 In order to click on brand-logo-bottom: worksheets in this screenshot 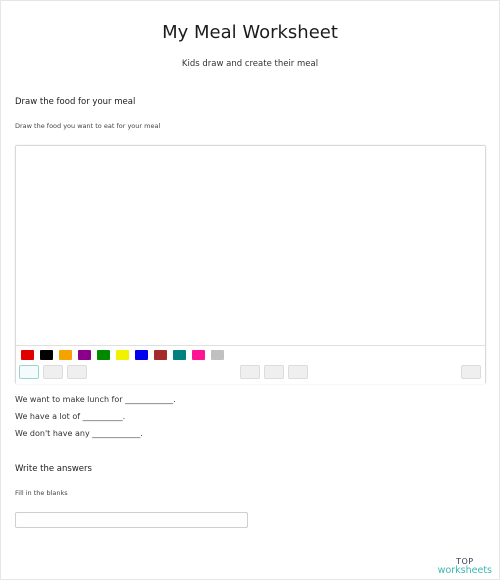, I will do `click(464, 570)`.